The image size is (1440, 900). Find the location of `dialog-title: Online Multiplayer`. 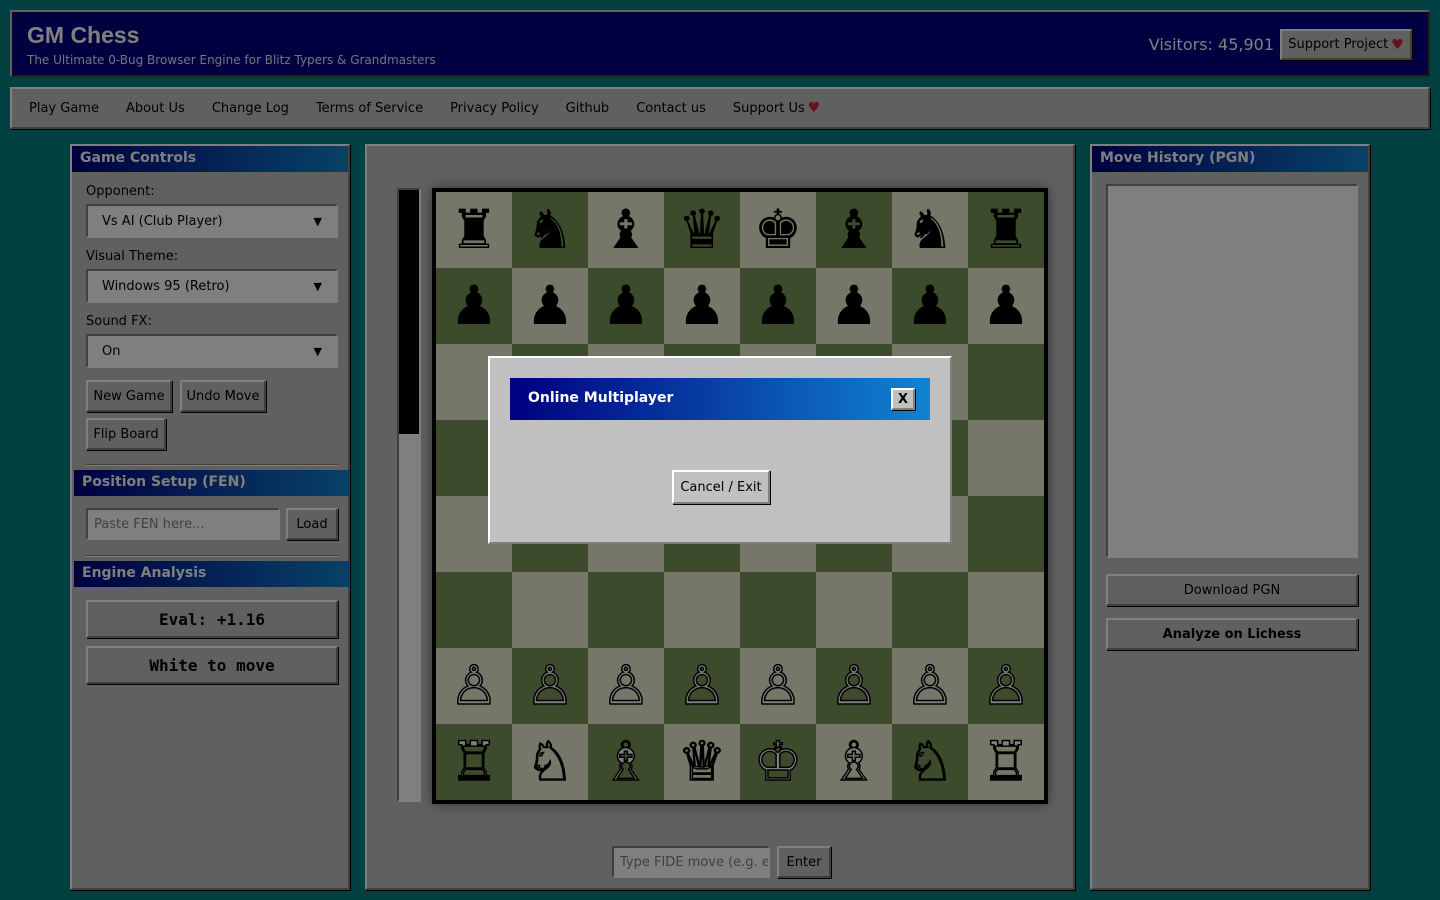

dialog-title: Online Multiplayer is located at coordinates (601, 398).